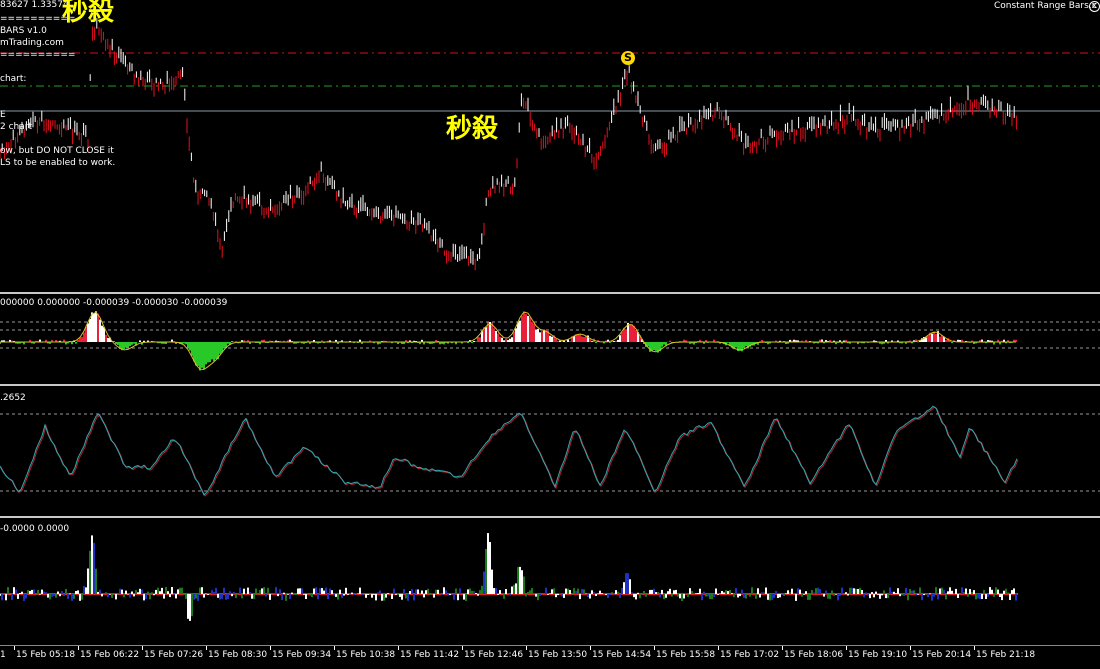 This screenshot has height=669, width=1100. Describe the element at coordinates (878, 655) in the screenshot. I see `time-tick-label: 15 Feb 19:10` at that location.